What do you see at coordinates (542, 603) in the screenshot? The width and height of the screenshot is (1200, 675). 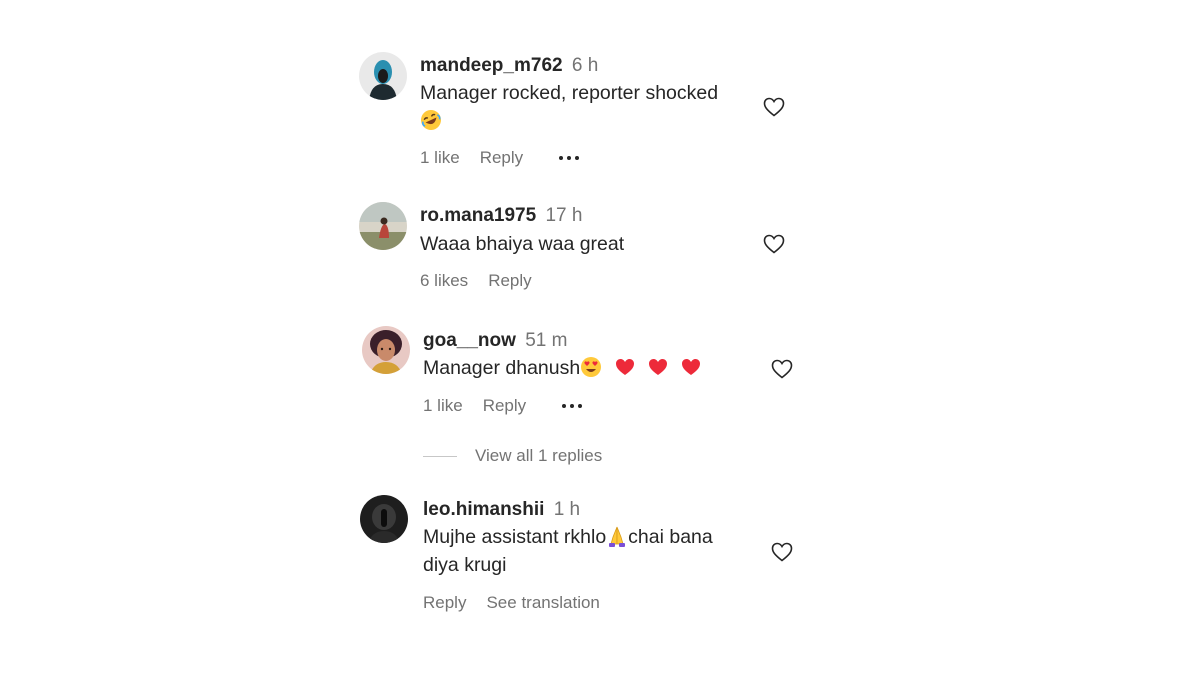 I see `see-translation-button: See translation` at bounding box center [542, 603].